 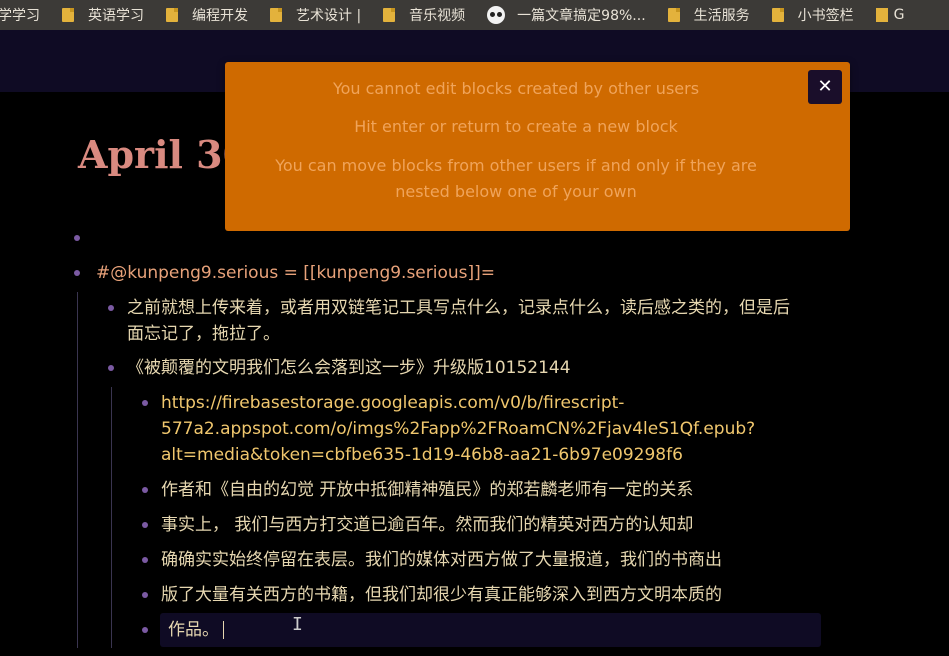 I want to click on text-caret, so click(x=223, y=630).